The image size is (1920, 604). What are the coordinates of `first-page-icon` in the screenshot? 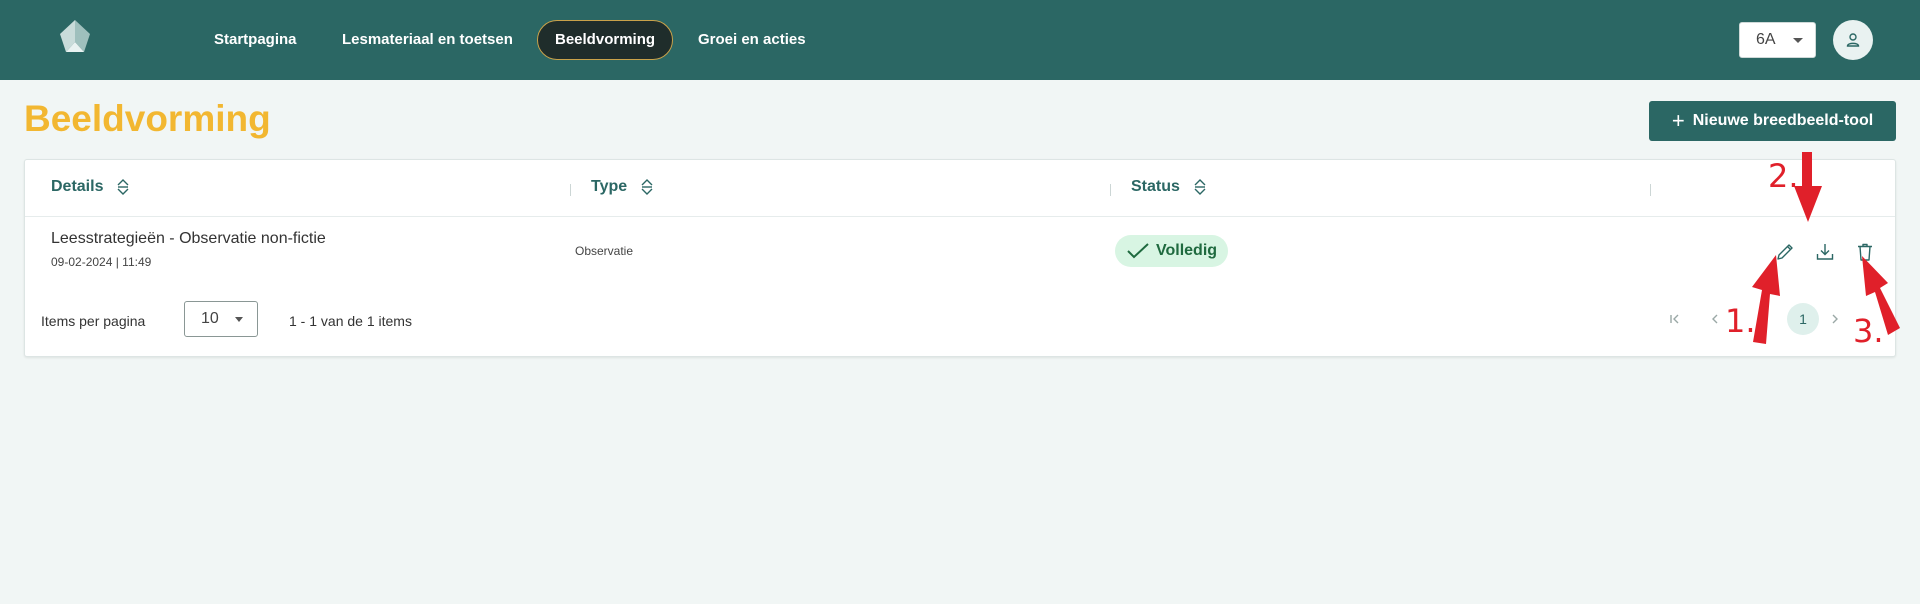 It's located at (1674, 319).